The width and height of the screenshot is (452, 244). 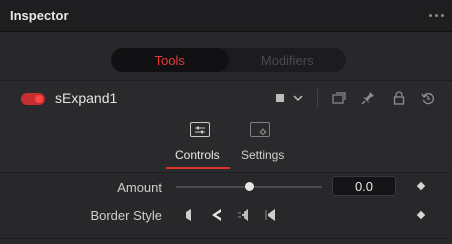 I want to click on settings-icon, so click(x=260, y=129).